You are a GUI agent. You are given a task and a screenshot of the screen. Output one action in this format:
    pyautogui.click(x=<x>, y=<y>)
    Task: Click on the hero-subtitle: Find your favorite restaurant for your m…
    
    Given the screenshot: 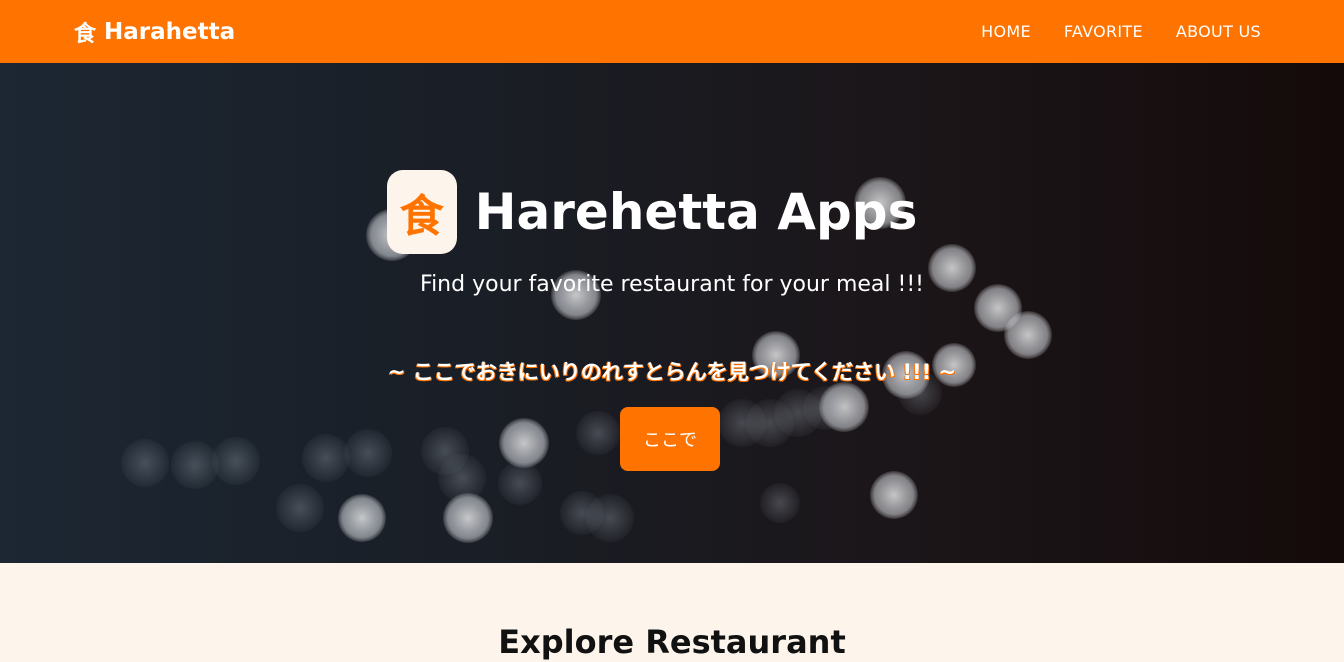 What is the action you would take?
    pyautogui.click(x=672, y=284)
    